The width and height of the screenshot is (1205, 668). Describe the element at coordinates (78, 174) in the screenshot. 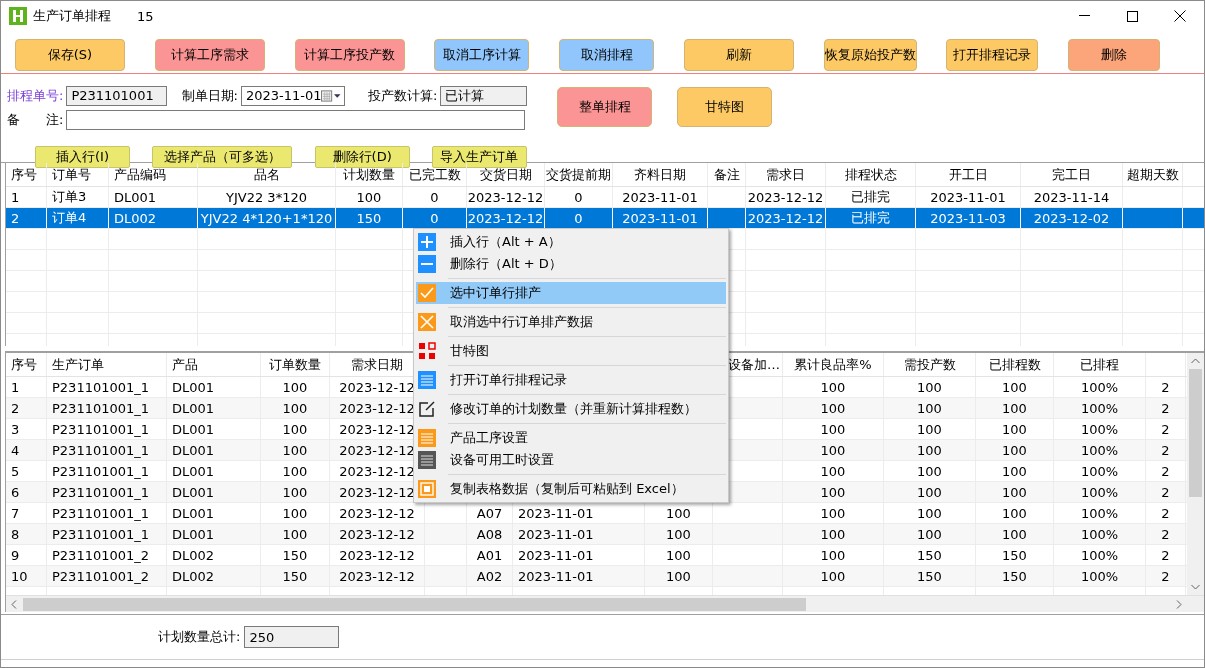

I see `column-header: 订单号` at that location.